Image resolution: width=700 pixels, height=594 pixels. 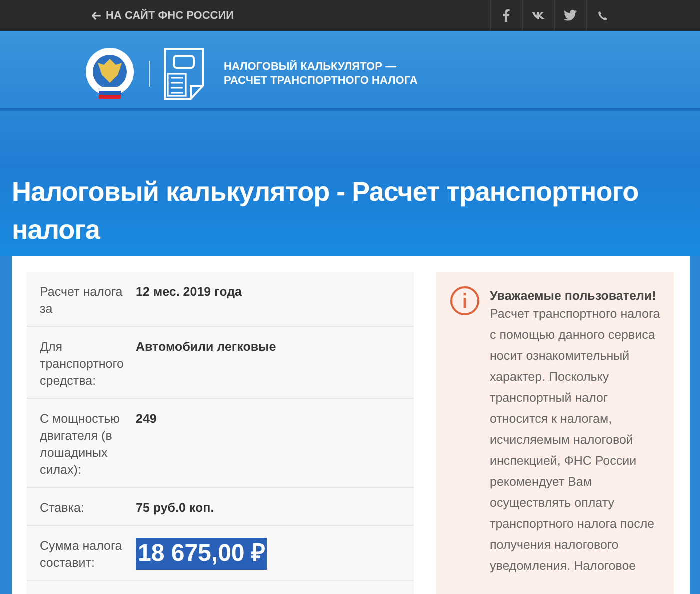 I want to click on field-value: Автомобили легковые, so click(x=206, y=347).